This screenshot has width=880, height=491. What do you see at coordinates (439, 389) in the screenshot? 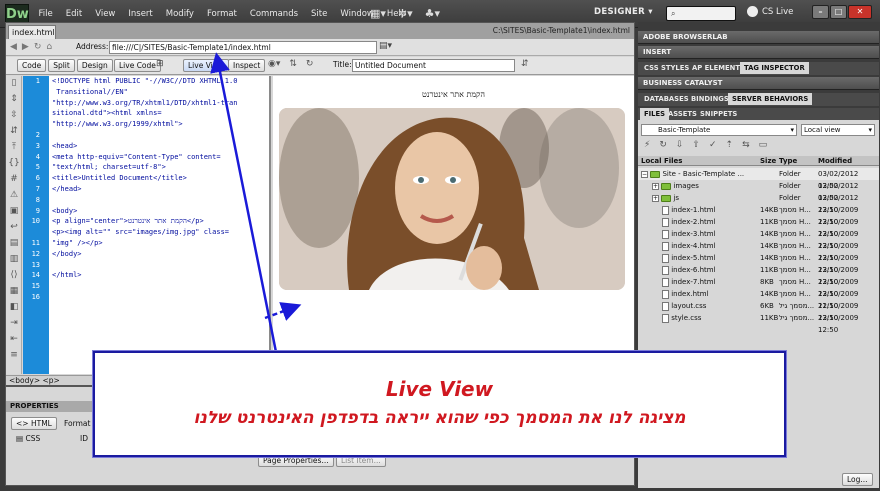
I see `callout-title: Live View` at bounding box center [439, 389].